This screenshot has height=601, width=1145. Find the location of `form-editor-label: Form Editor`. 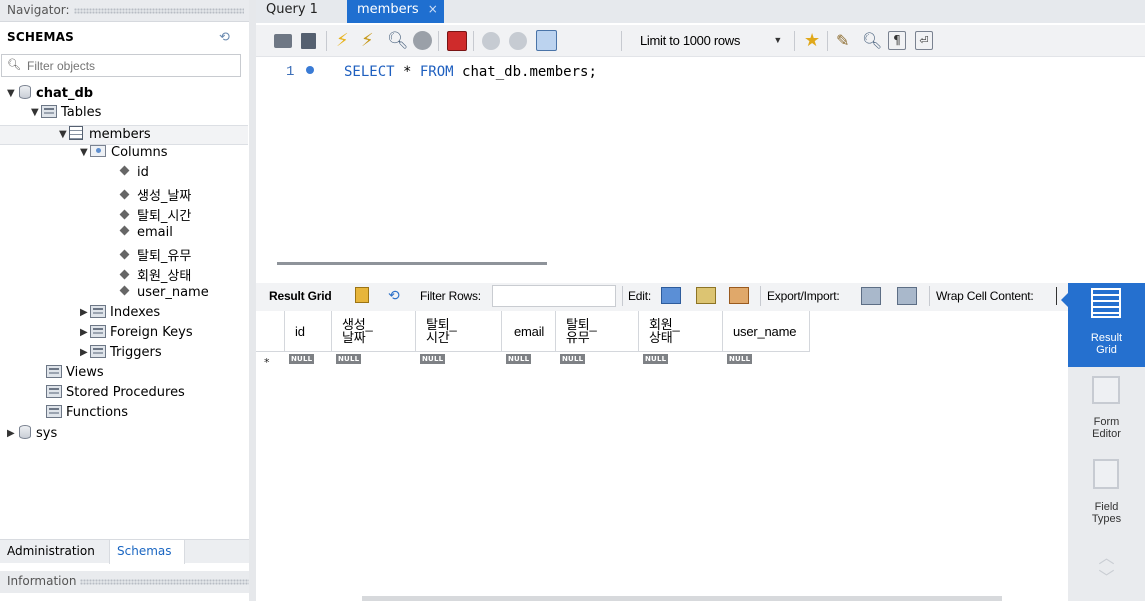

form-editor-label: Form Editor is located at coordinates (1106, 428).